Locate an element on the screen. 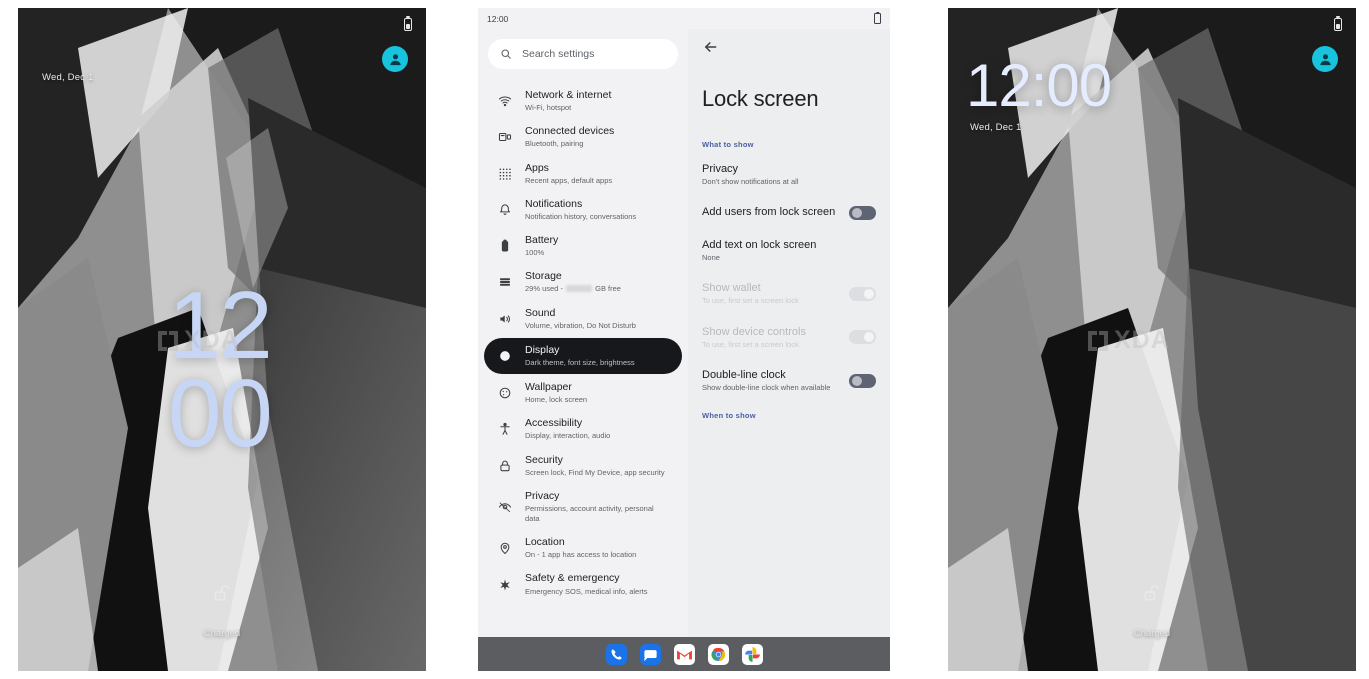 This screenshot has width=1369, height=679. settings-item-subtitle: Dark theme, font size, brightness is located at coordinates (580, 362).